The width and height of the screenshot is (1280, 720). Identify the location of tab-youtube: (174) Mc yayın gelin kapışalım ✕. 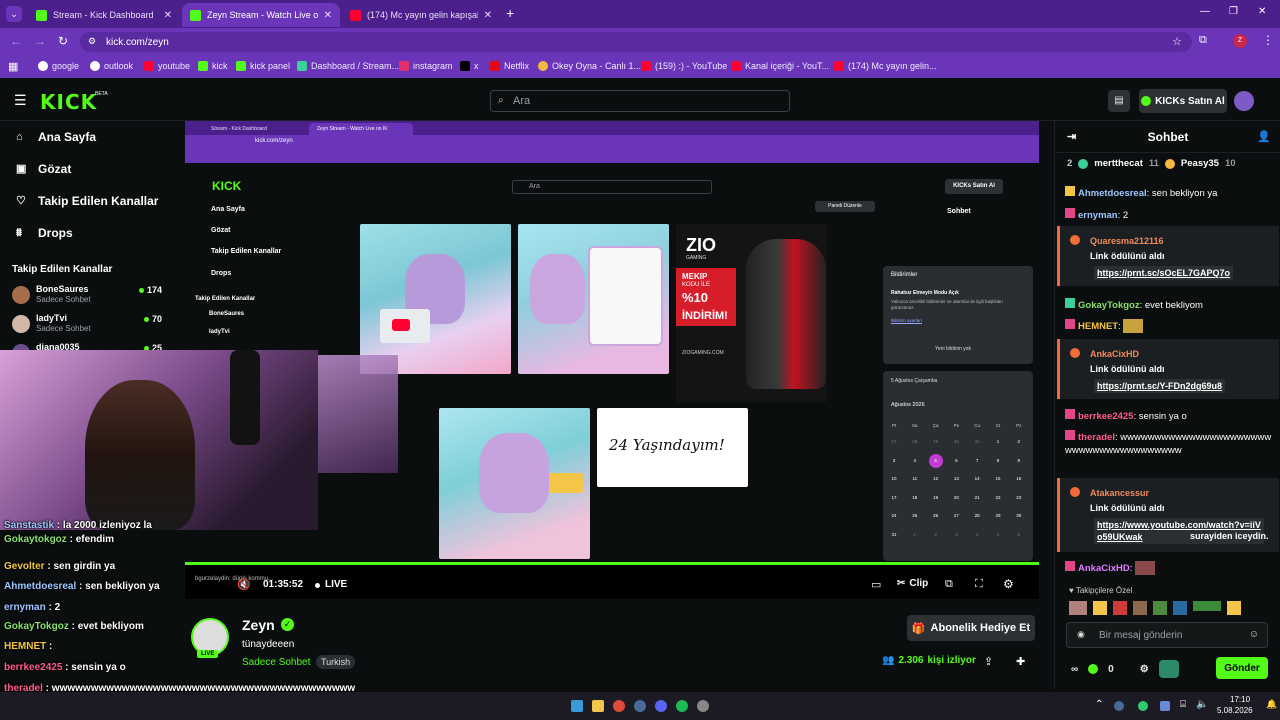
(421, 15).